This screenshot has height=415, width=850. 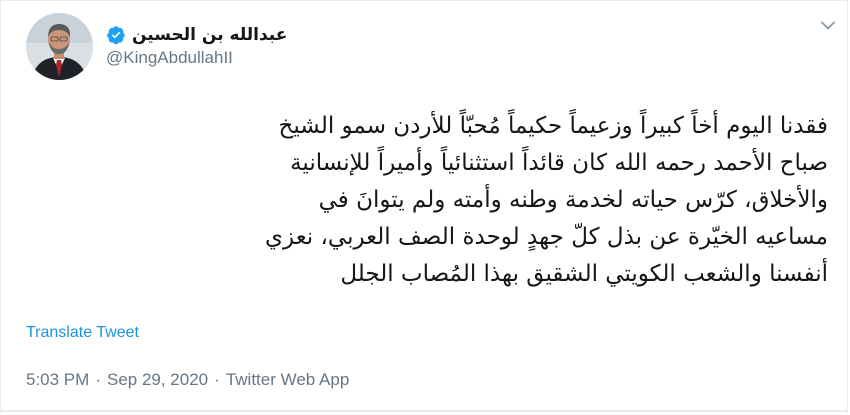 I want to click on author-names: عبدالله بن الحسين @KingAbdullahII, so click(x=196, y=46).